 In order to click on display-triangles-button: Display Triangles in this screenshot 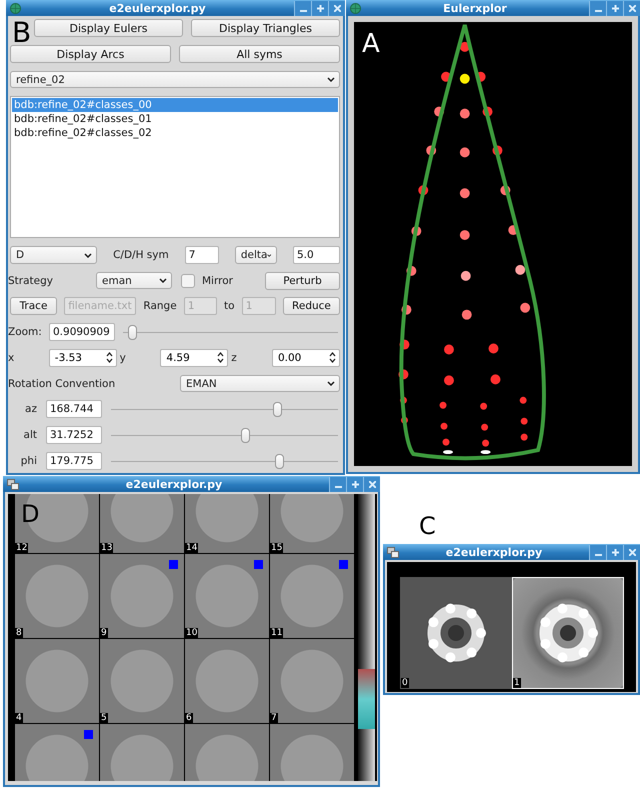, I will do `click(265, 28)`.